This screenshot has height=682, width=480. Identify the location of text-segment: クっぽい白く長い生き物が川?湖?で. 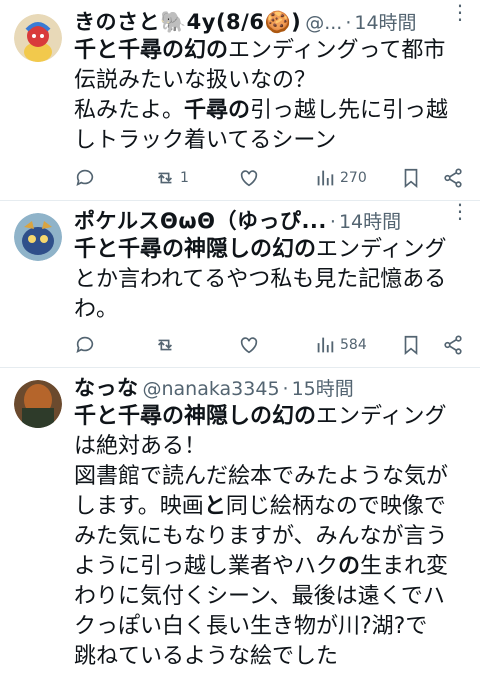
(251, 626).